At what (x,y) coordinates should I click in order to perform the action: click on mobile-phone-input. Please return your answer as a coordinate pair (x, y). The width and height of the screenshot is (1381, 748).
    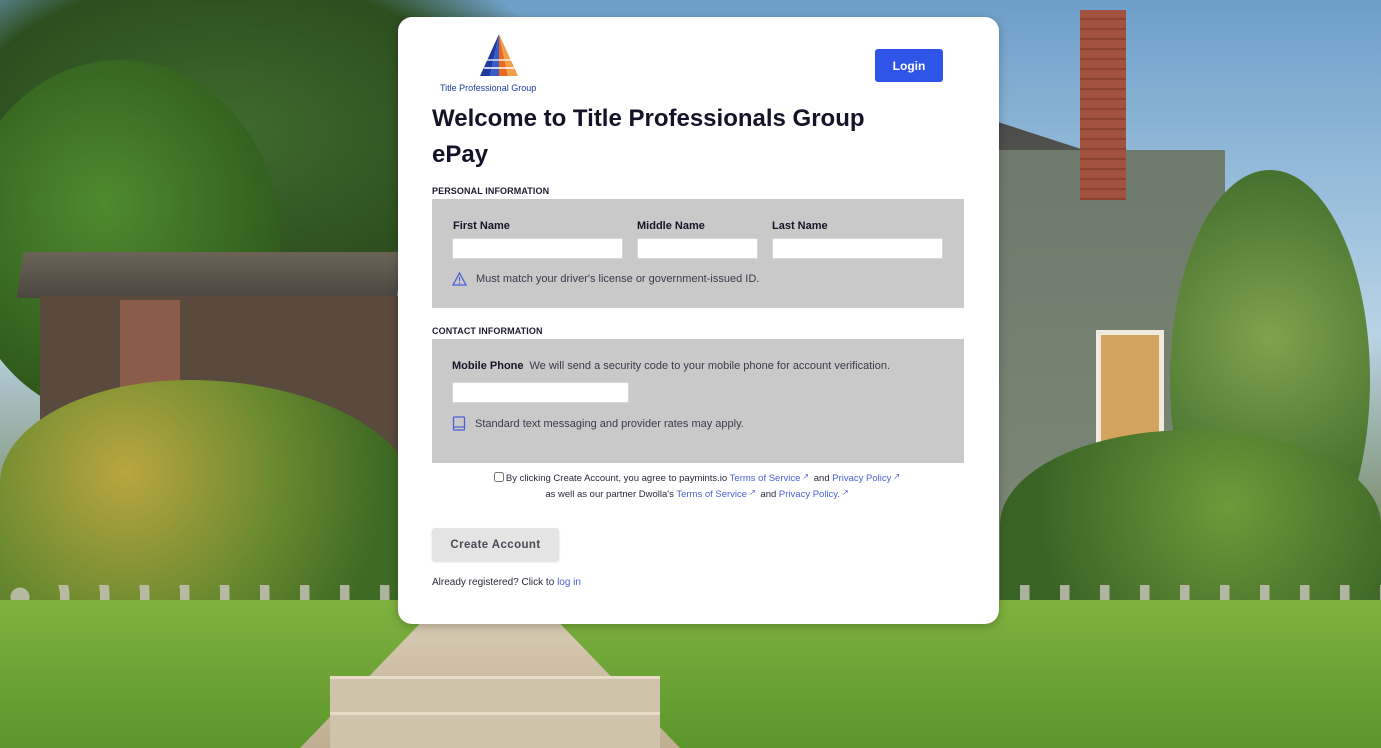
    Looking at the image, I should click on (540, 392).